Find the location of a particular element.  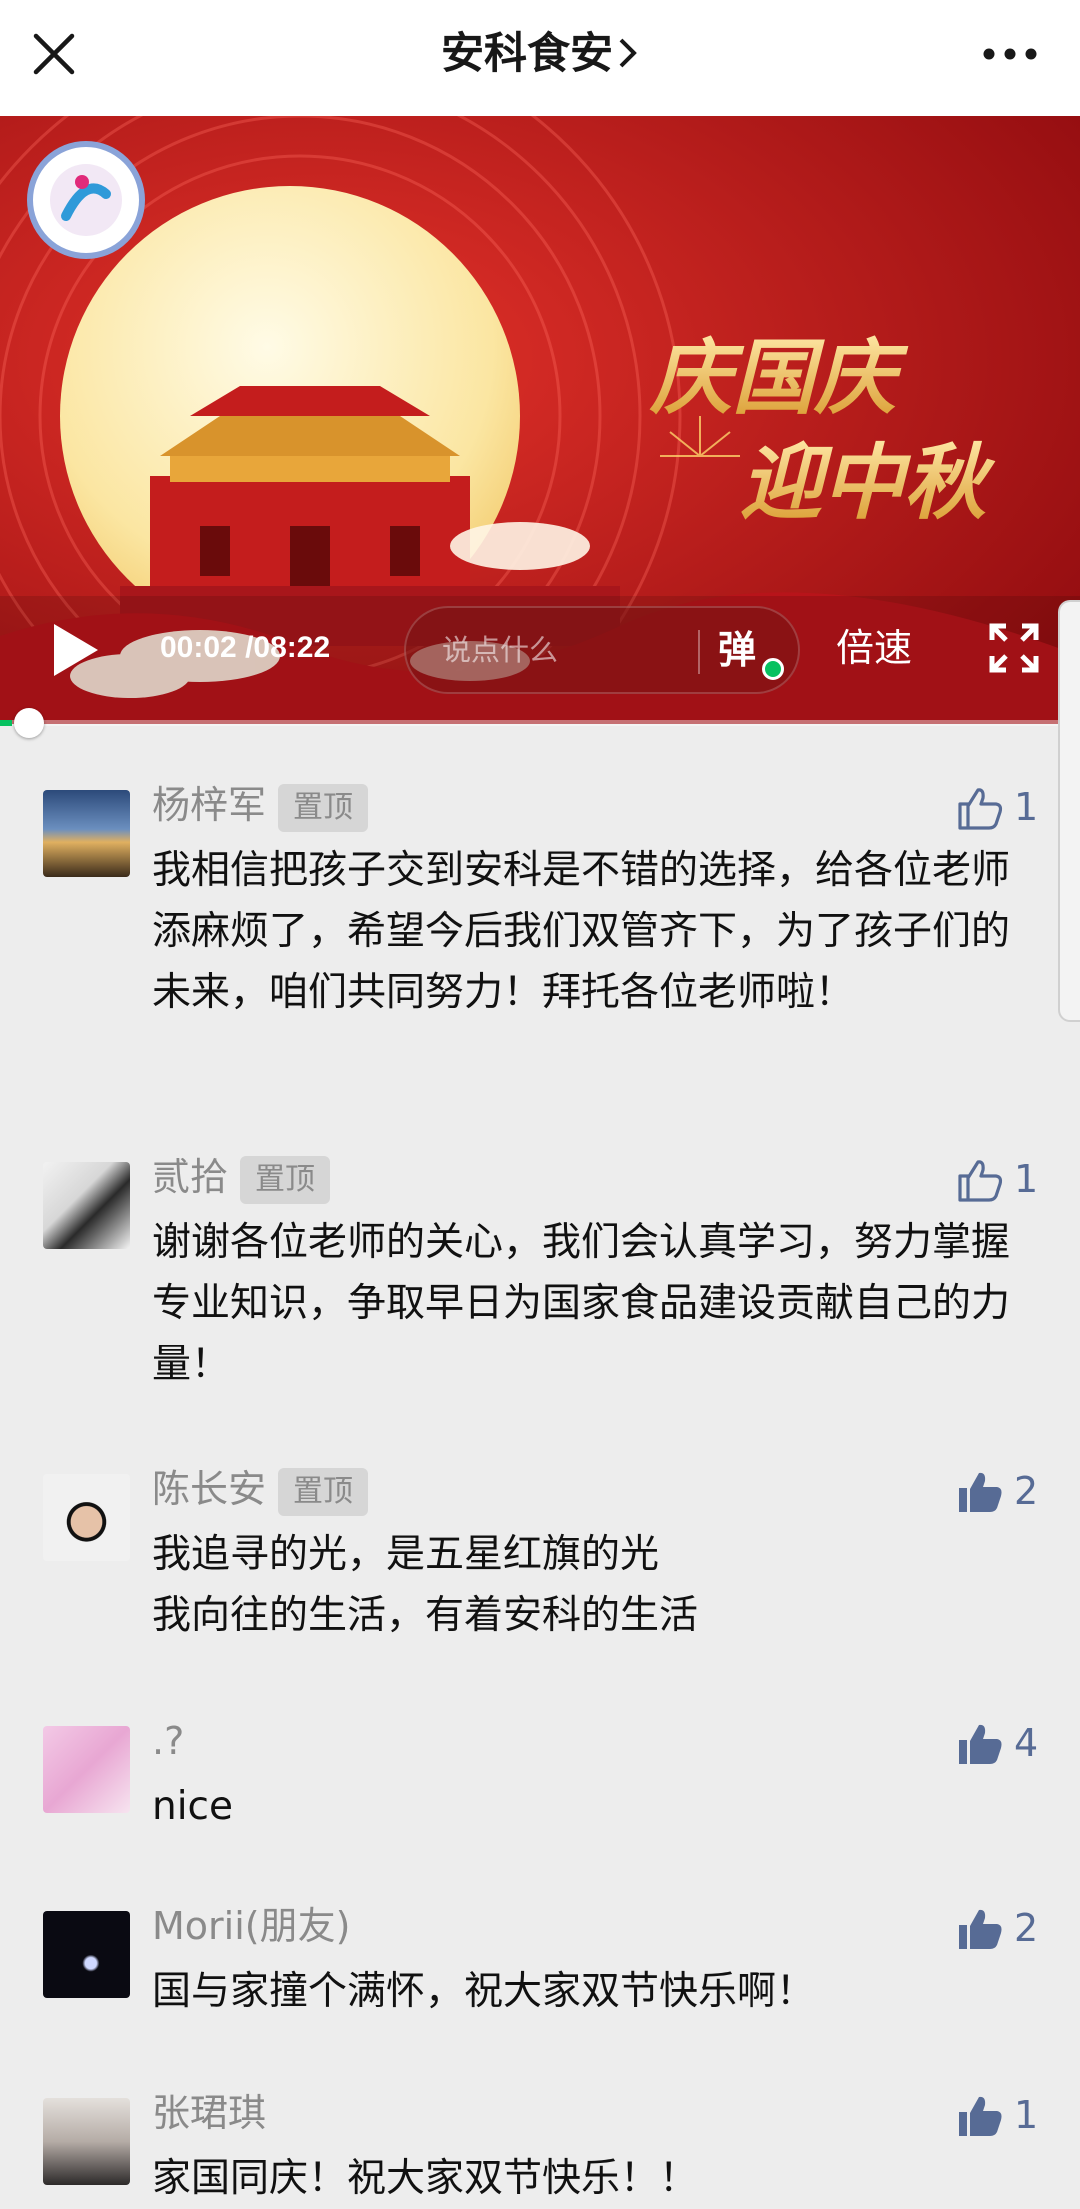

like-button: 4 is located at coordinates (997, 1743).